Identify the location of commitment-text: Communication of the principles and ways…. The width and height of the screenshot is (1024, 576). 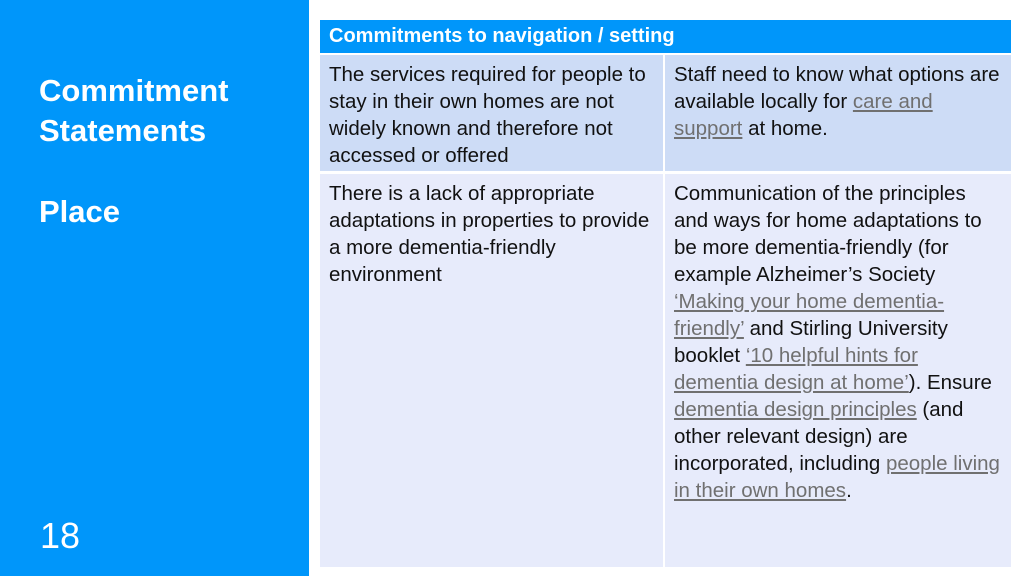
(828, 234).